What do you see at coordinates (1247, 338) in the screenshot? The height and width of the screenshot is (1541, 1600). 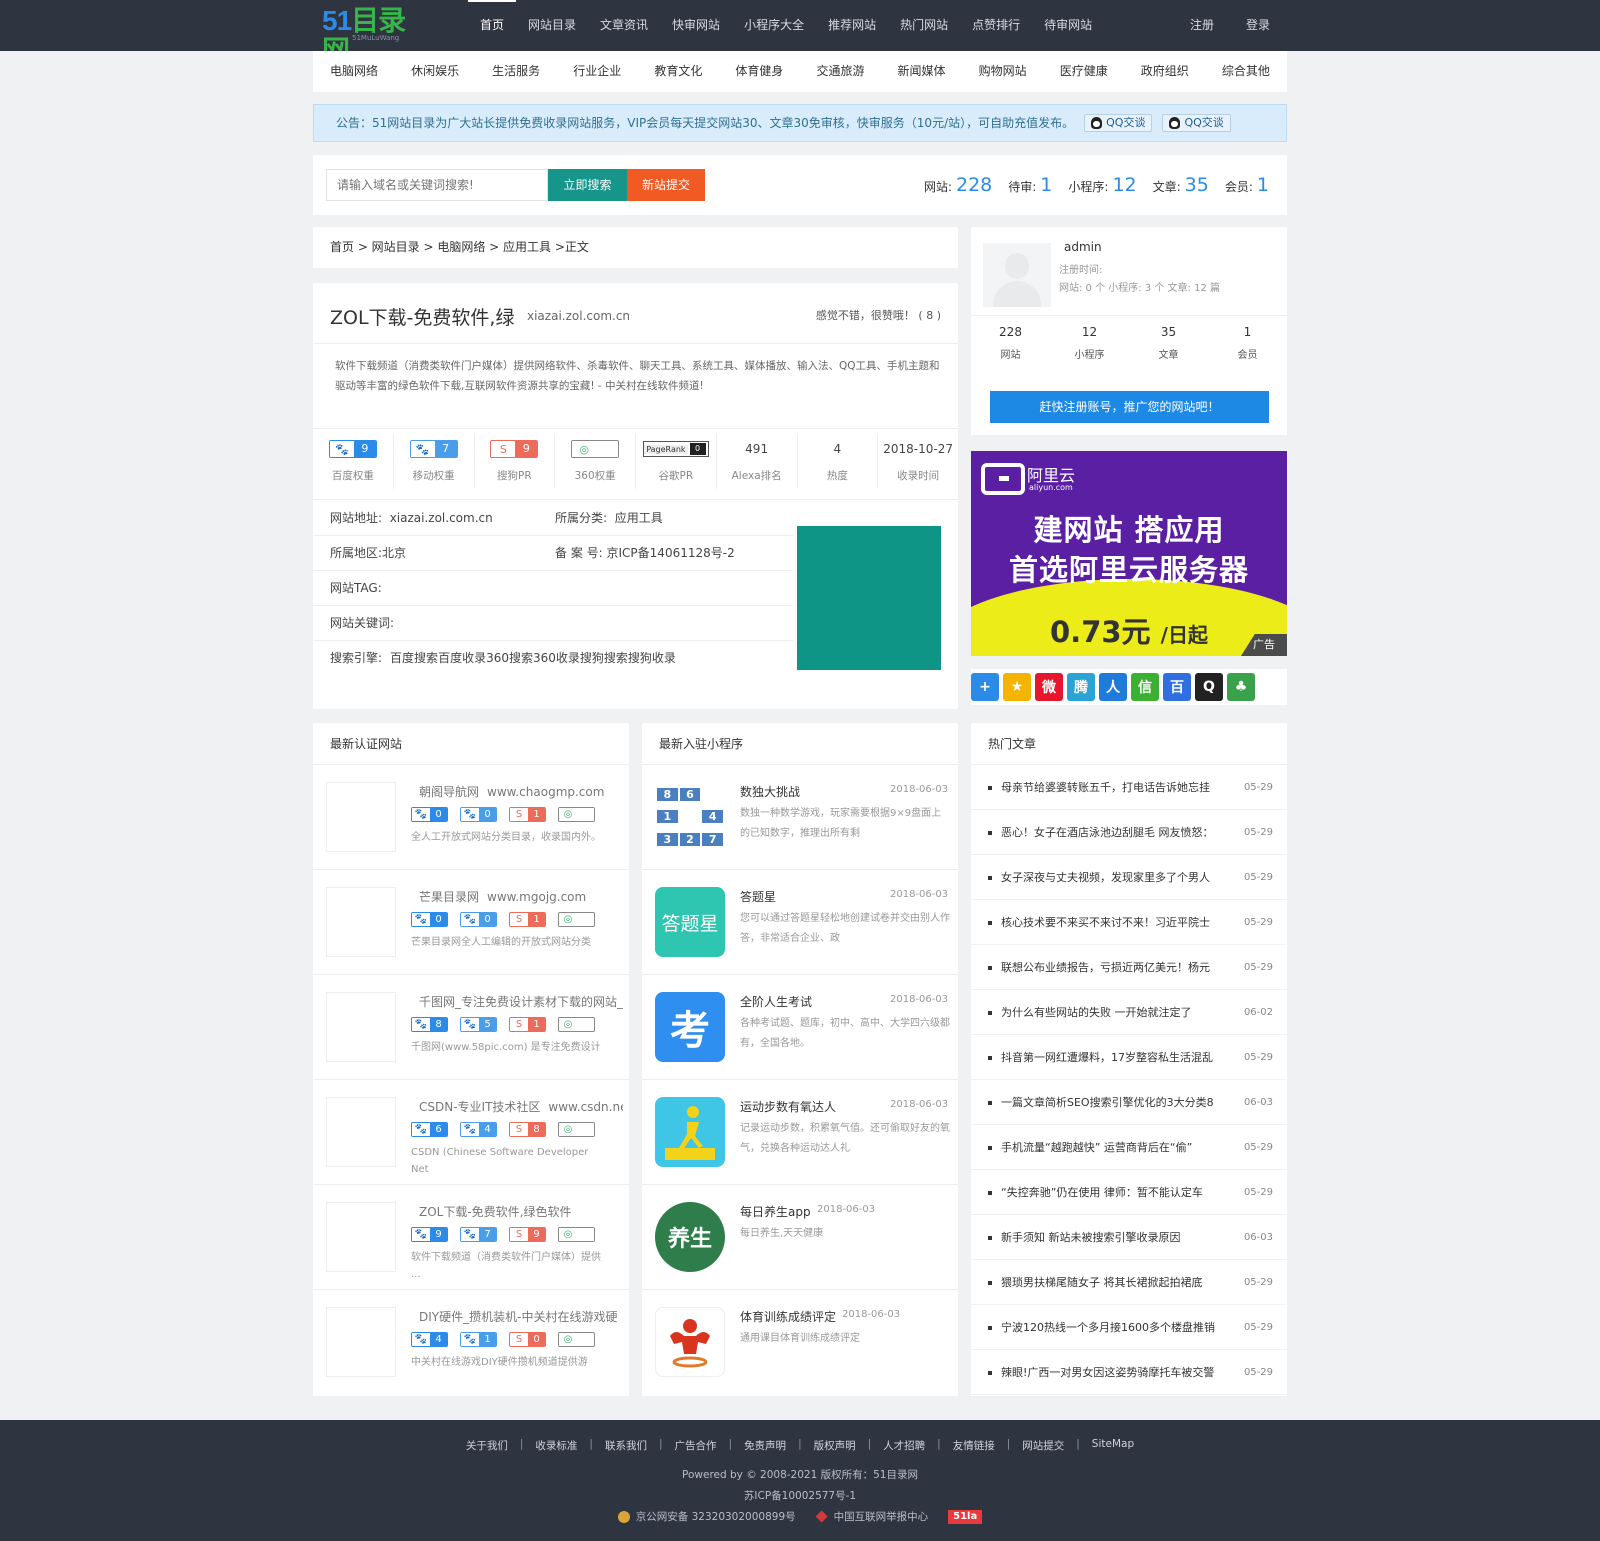 I see `user-stat-3: 1 会员` at bounding box center [1247, 338].